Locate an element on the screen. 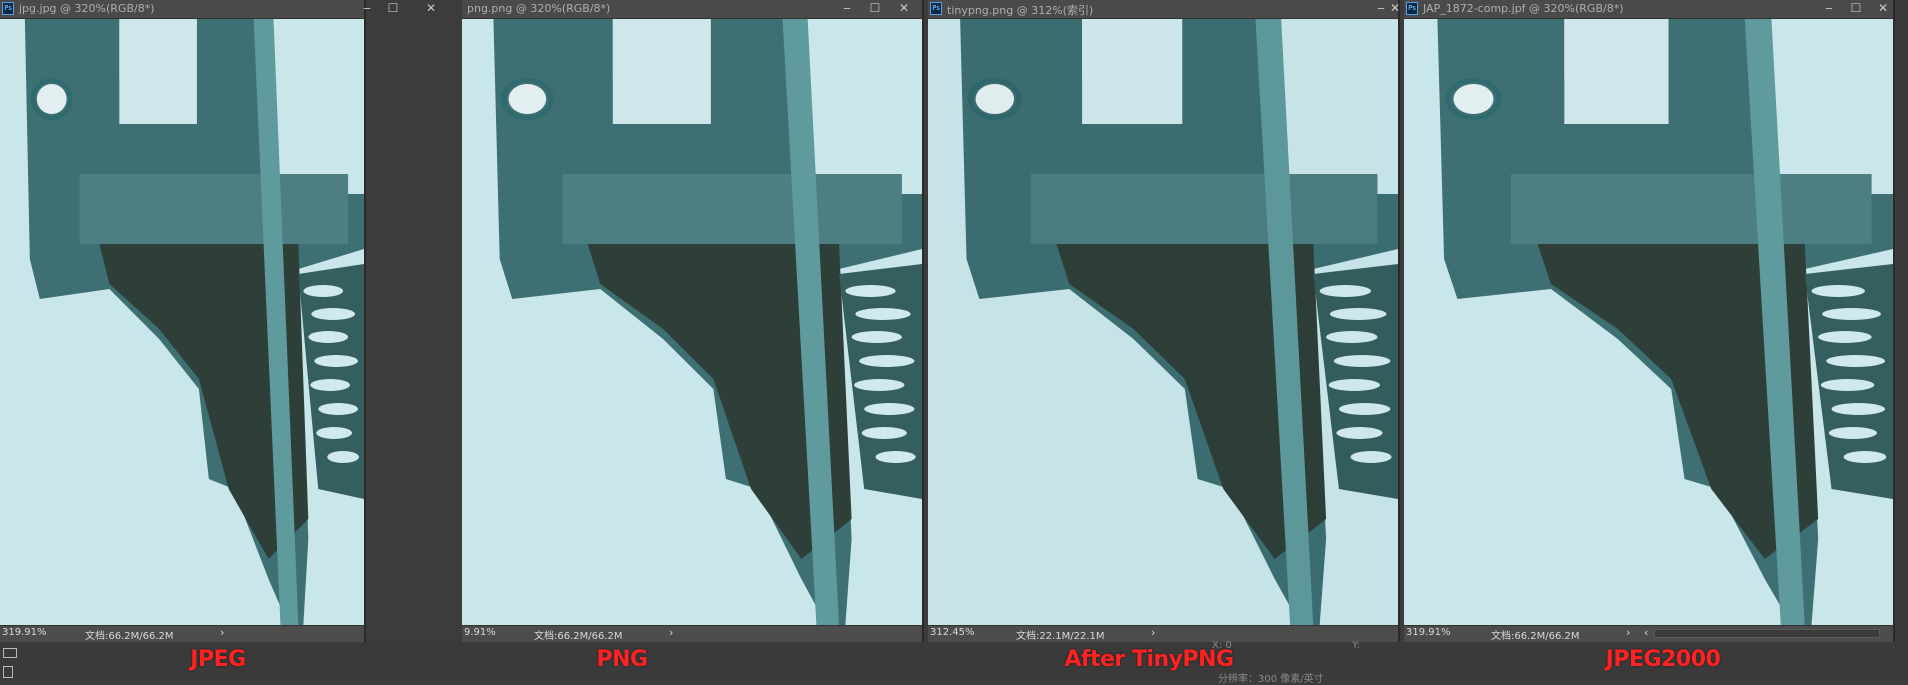 This screenshot has height=685, width=1908. zoom-level: 9.91% is located at coordinates (480, 632).